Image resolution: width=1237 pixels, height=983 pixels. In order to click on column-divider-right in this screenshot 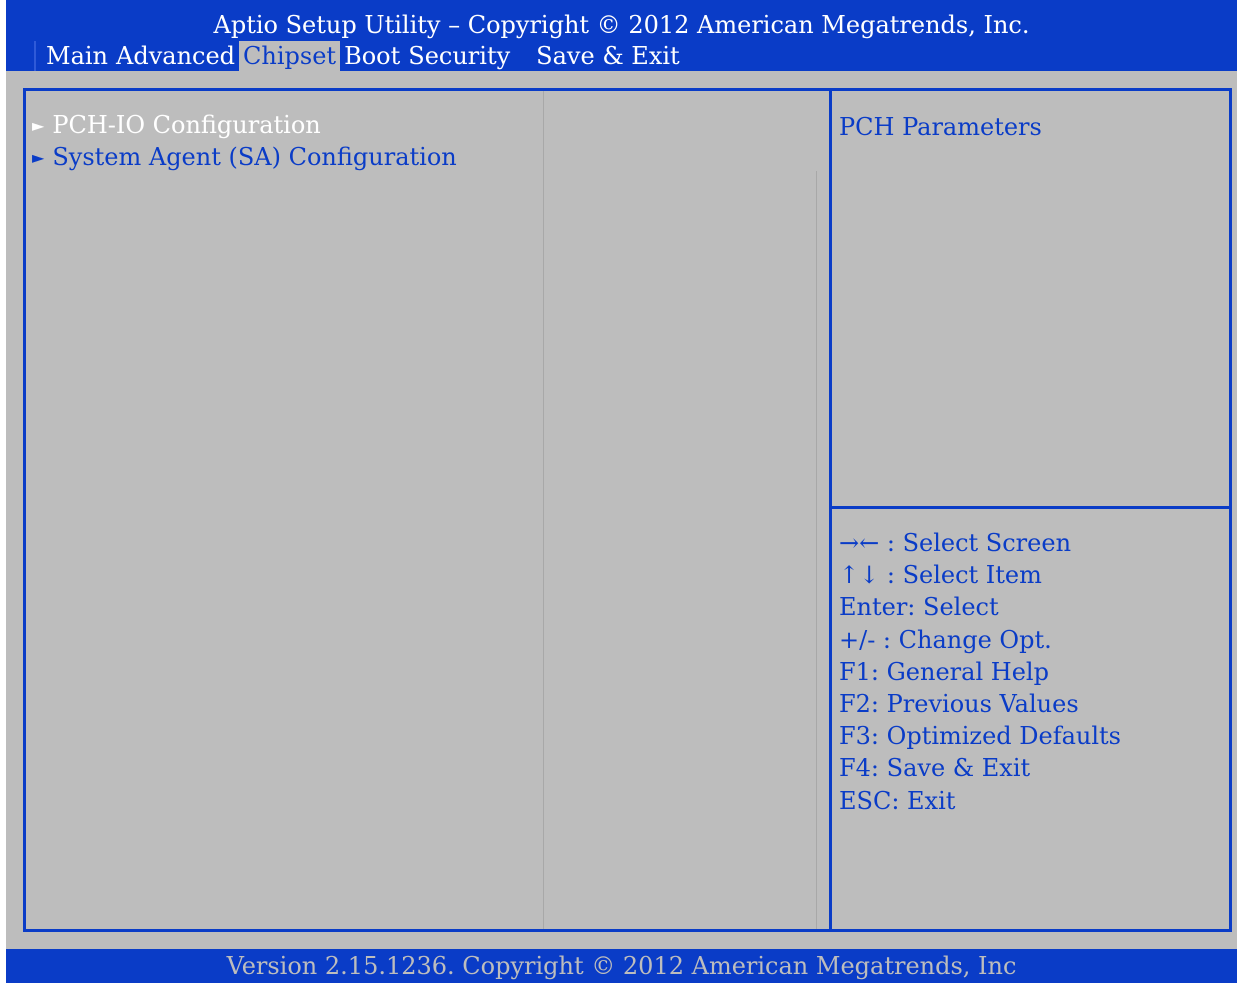, I will do `click(816, 550)`.